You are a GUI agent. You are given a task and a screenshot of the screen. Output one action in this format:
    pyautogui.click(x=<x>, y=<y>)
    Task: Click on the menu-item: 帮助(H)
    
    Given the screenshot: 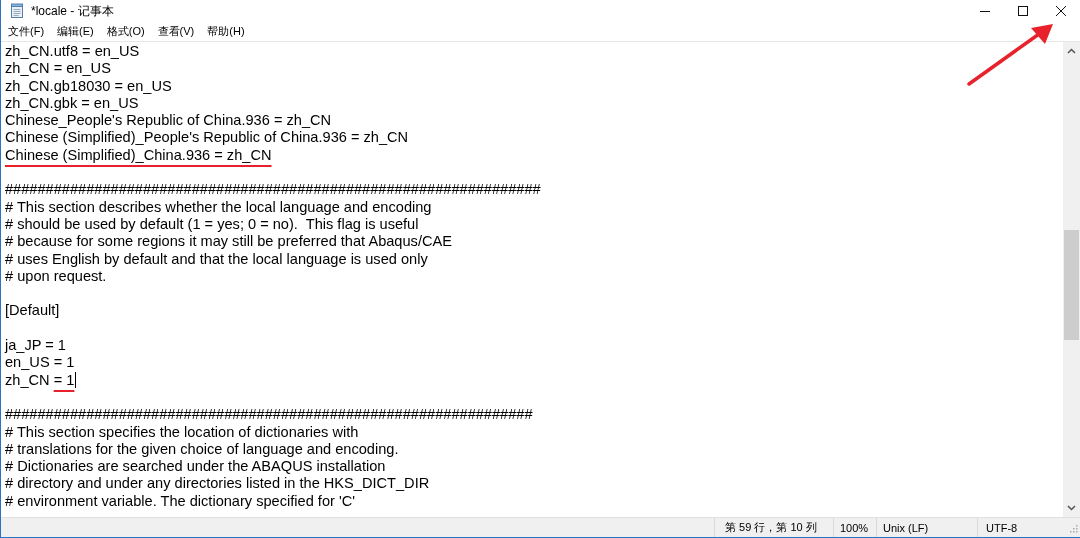 What is the action you would take?
    pyautogui.click(x=226, y=31)
    